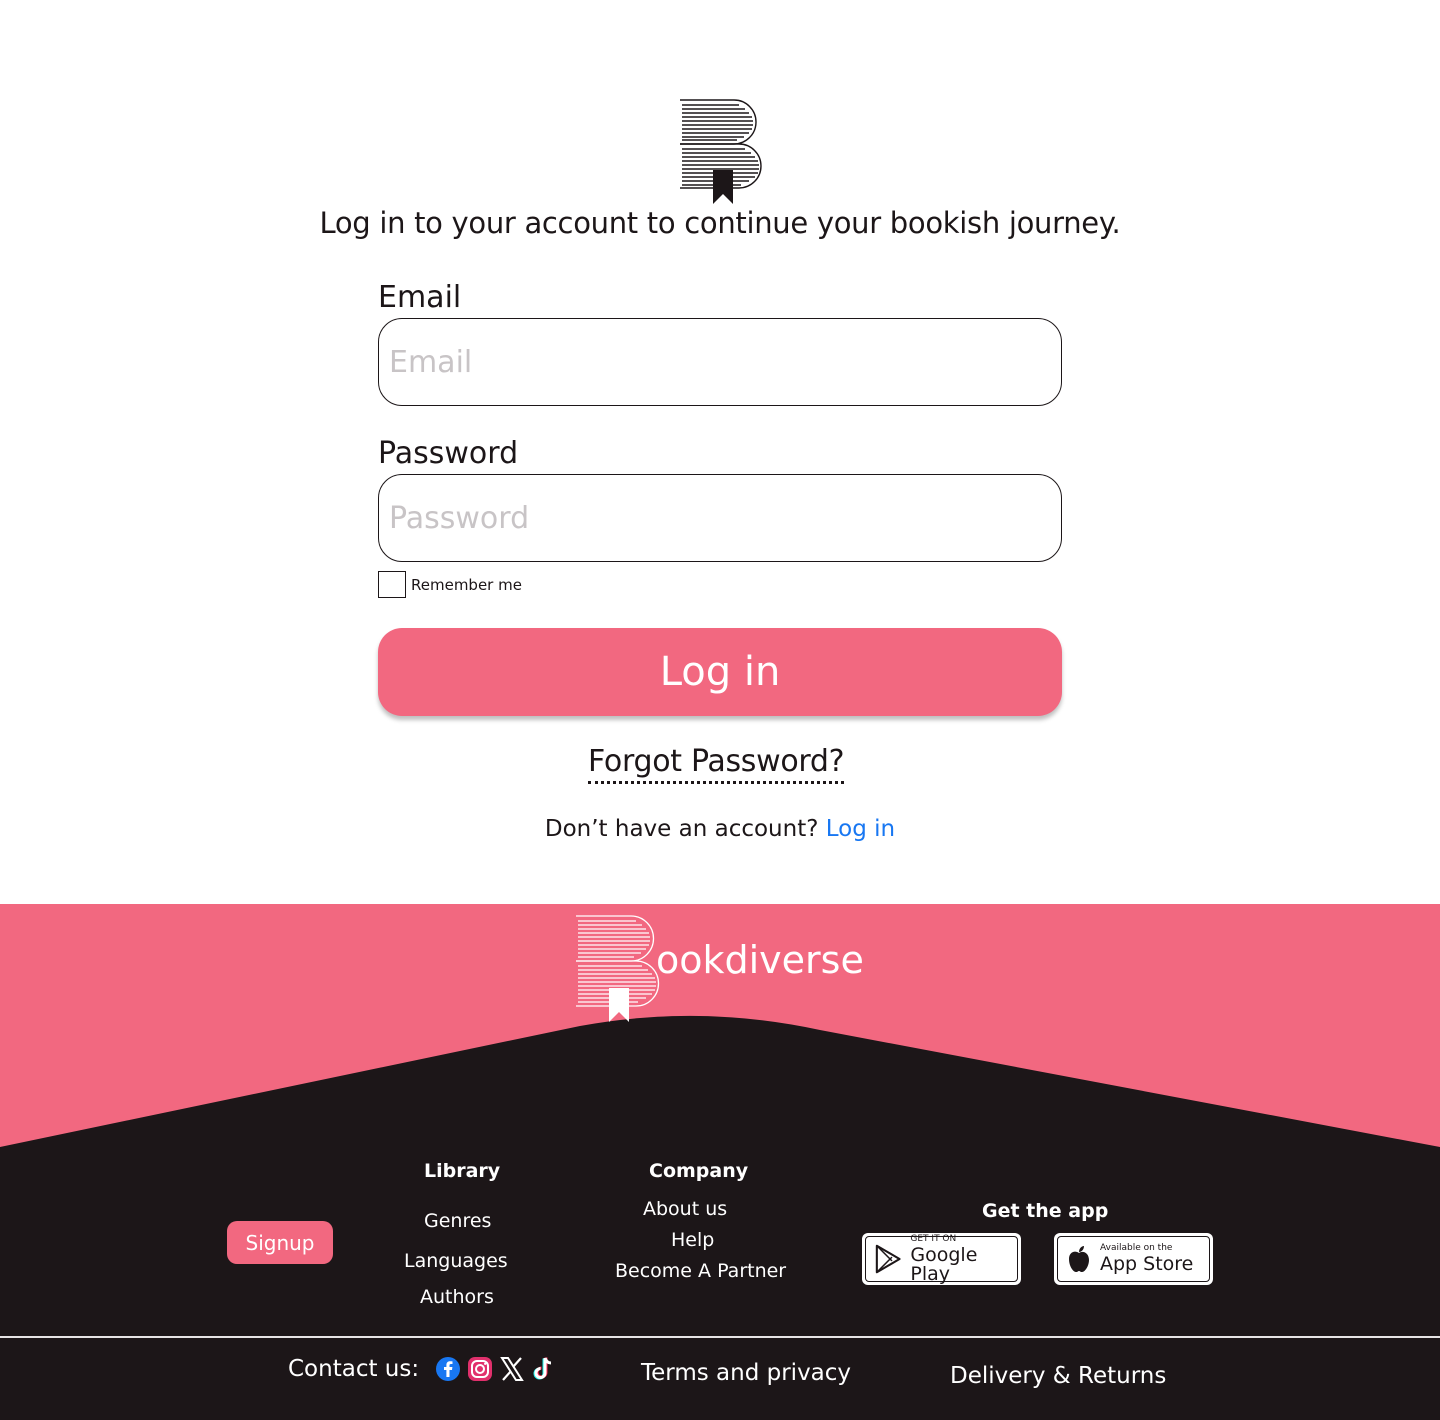 The image size is (1440, 1420). What do you see at coordinates (681, 829) in the screenshot?
I see `no-account-text: Don’t have an account?` at bounding box center [681, 829].